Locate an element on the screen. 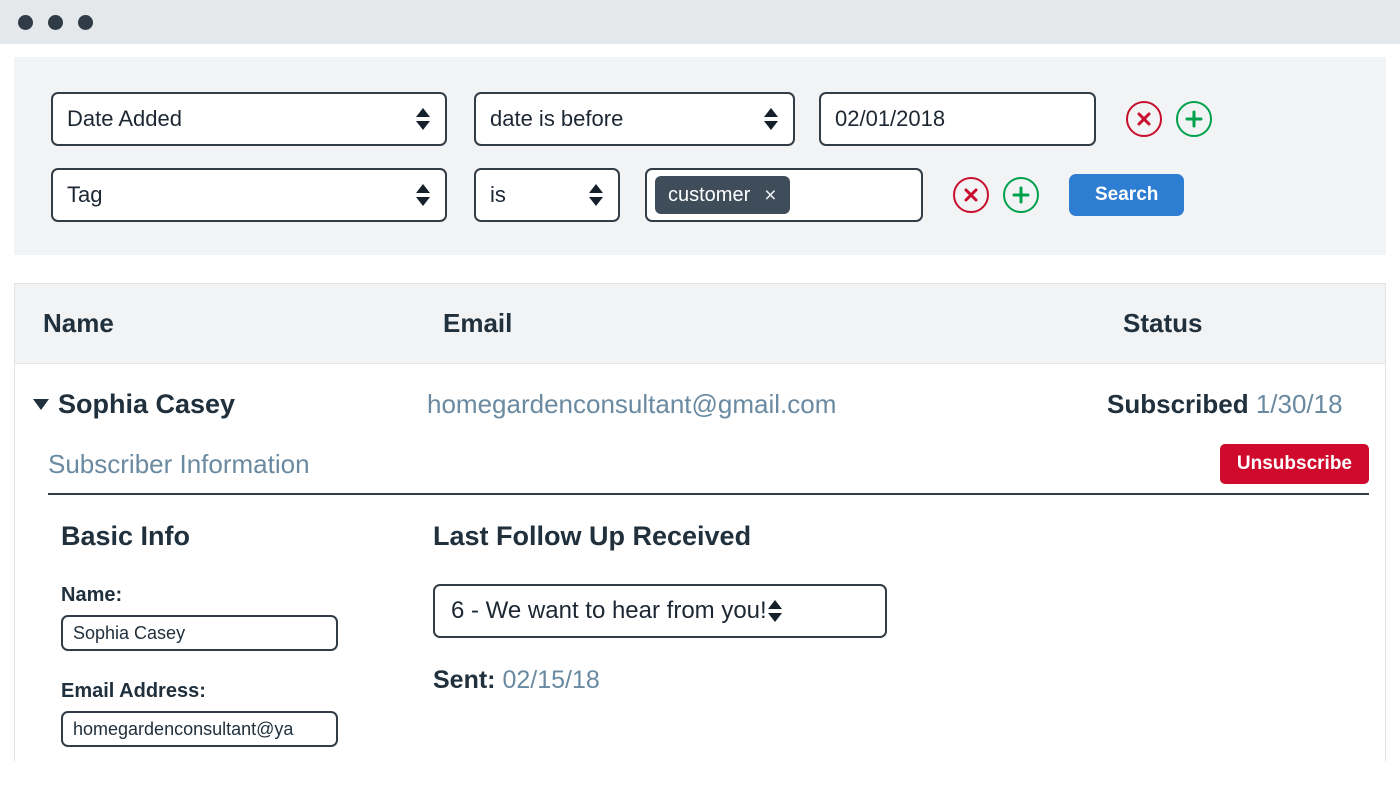 Image resolution: width=1400 pixels, height=794 pixels. tag-chip: customer × is located at coordinates (722, 195).